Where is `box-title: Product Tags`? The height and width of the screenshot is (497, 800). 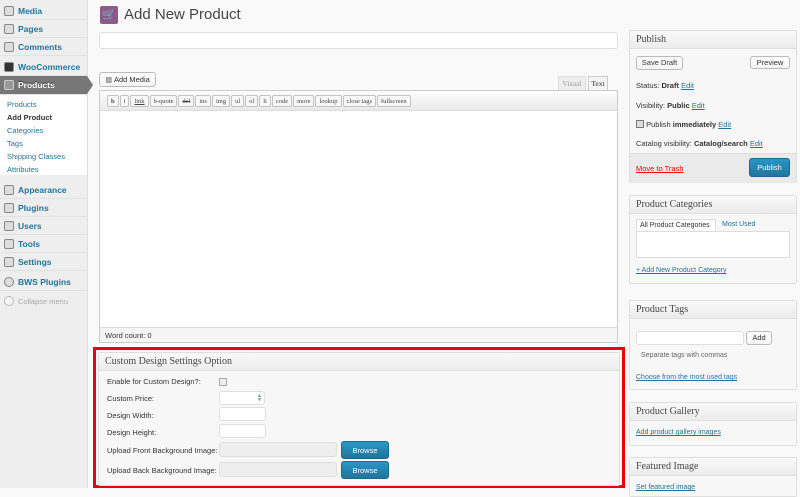
box-title: Product Tags is located at coordinates (713, 310).